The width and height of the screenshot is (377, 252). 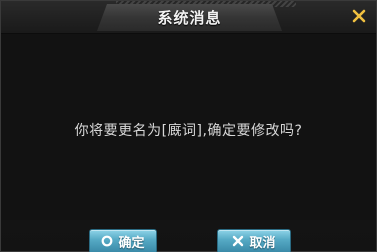 I want to click on dialog-titlebar: 系统消息, so click(x=188, y=17).